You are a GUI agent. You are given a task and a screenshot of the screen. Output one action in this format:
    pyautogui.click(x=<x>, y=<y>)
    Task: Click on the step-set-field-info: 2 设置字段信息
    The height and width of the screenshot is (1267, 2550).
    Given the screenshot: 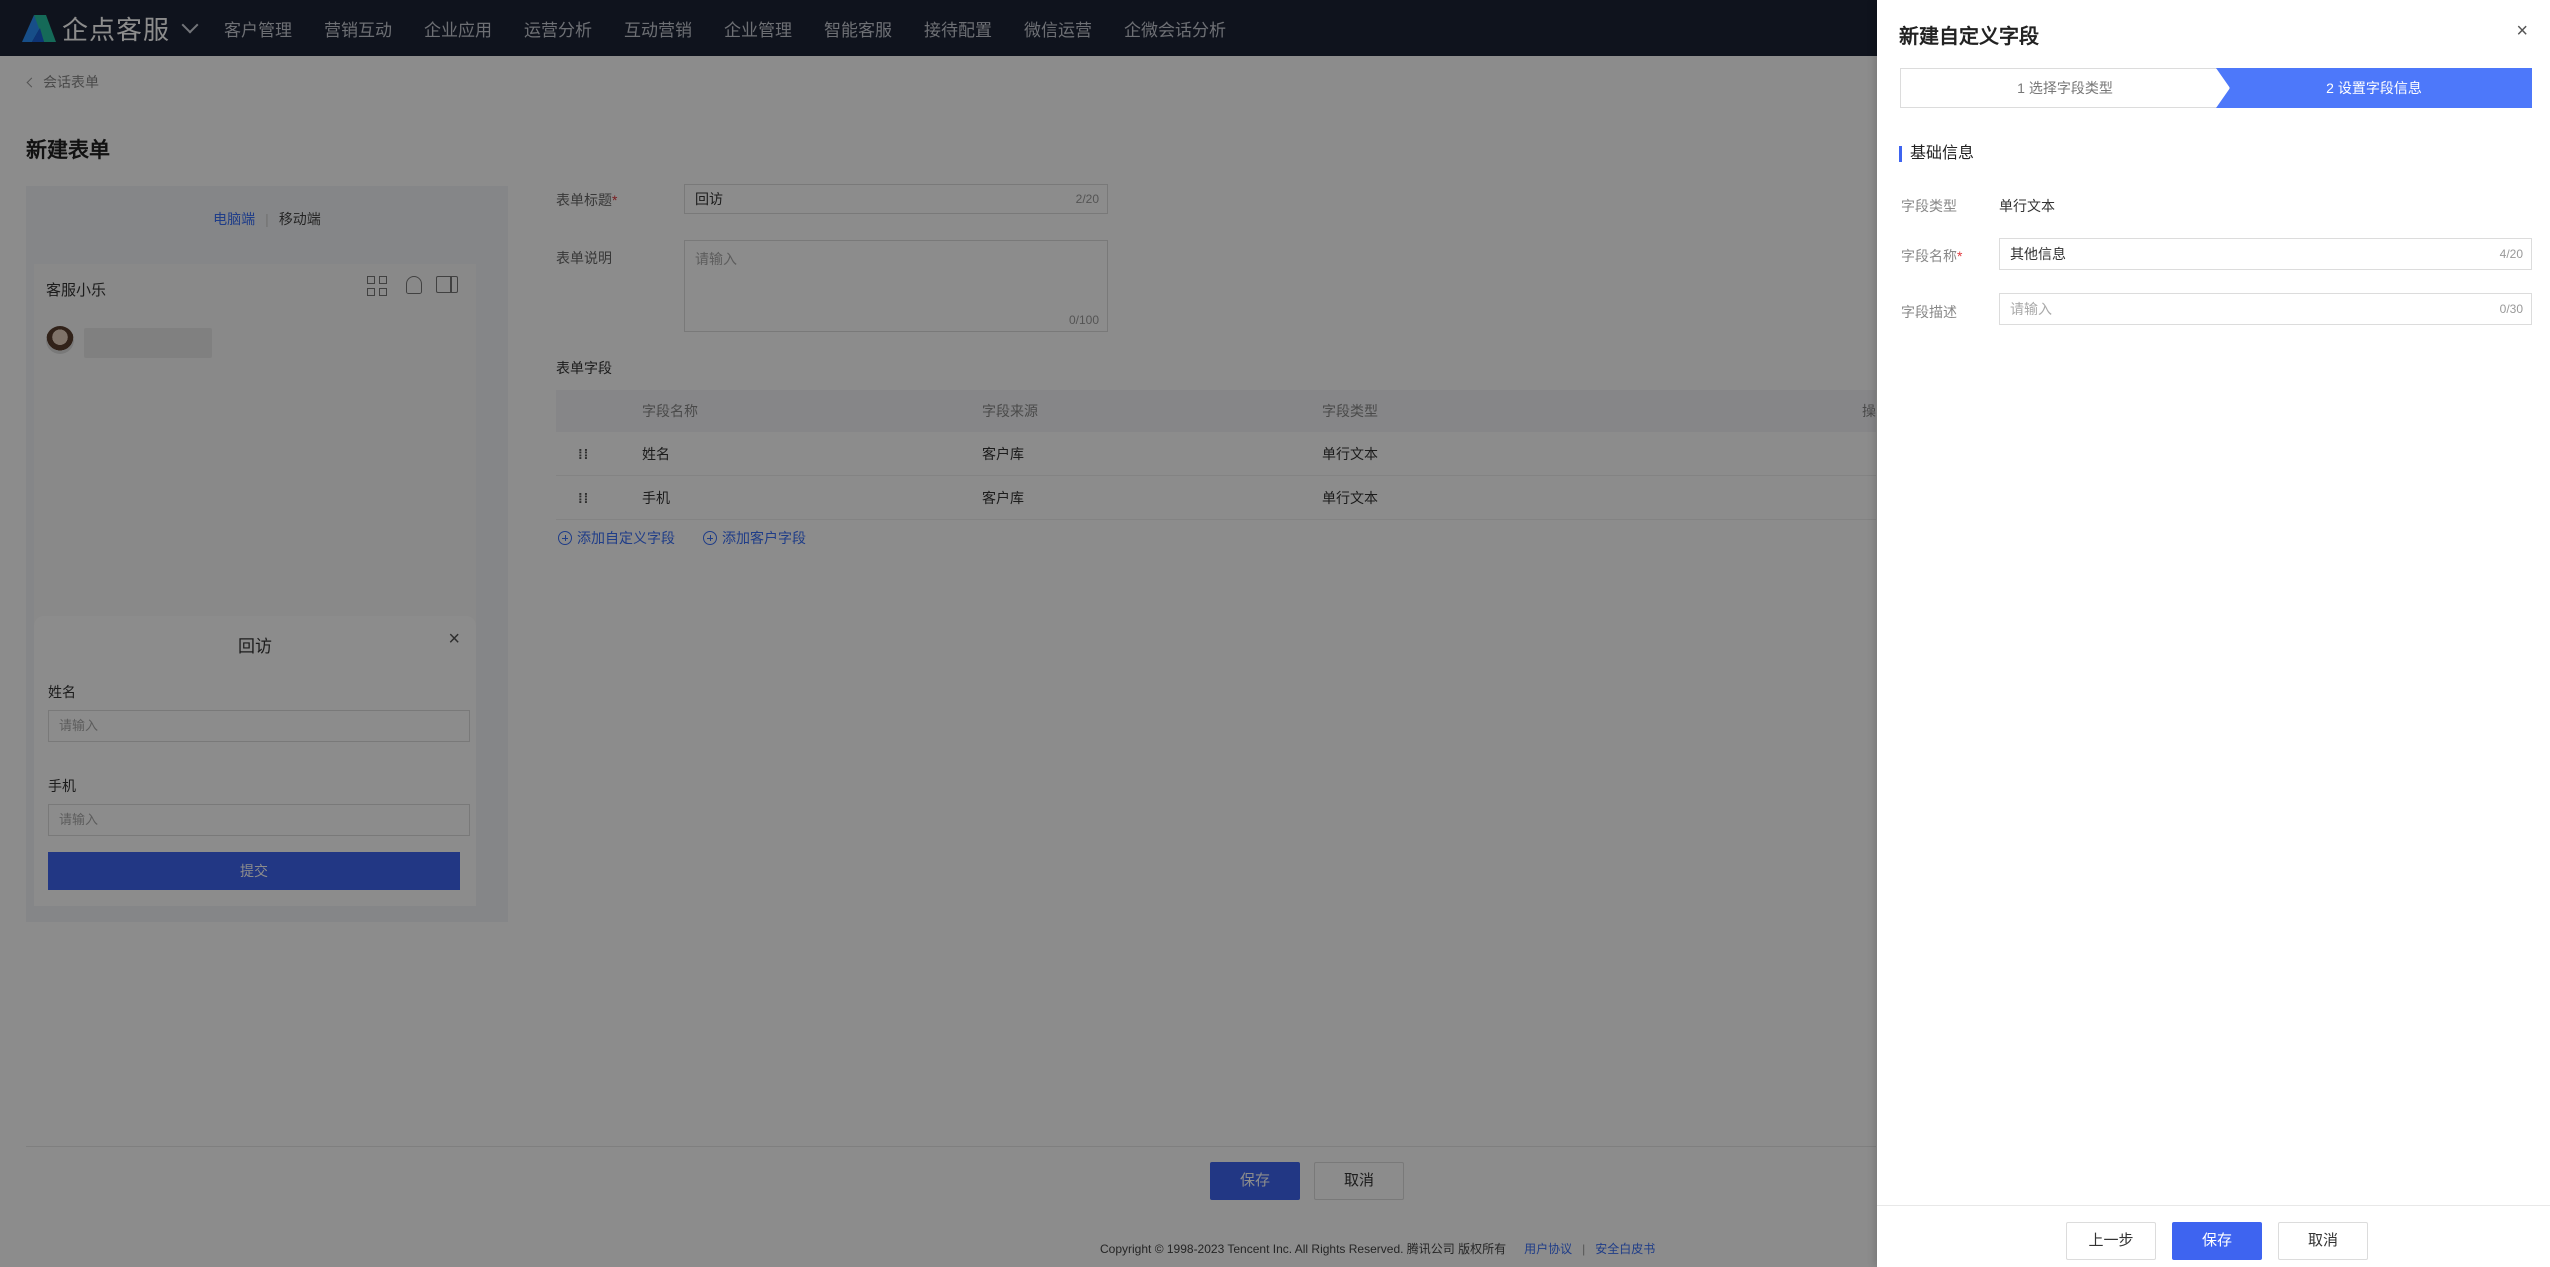 What is the action you would take?
    pyautogui.click(x=2374, y=88)
    